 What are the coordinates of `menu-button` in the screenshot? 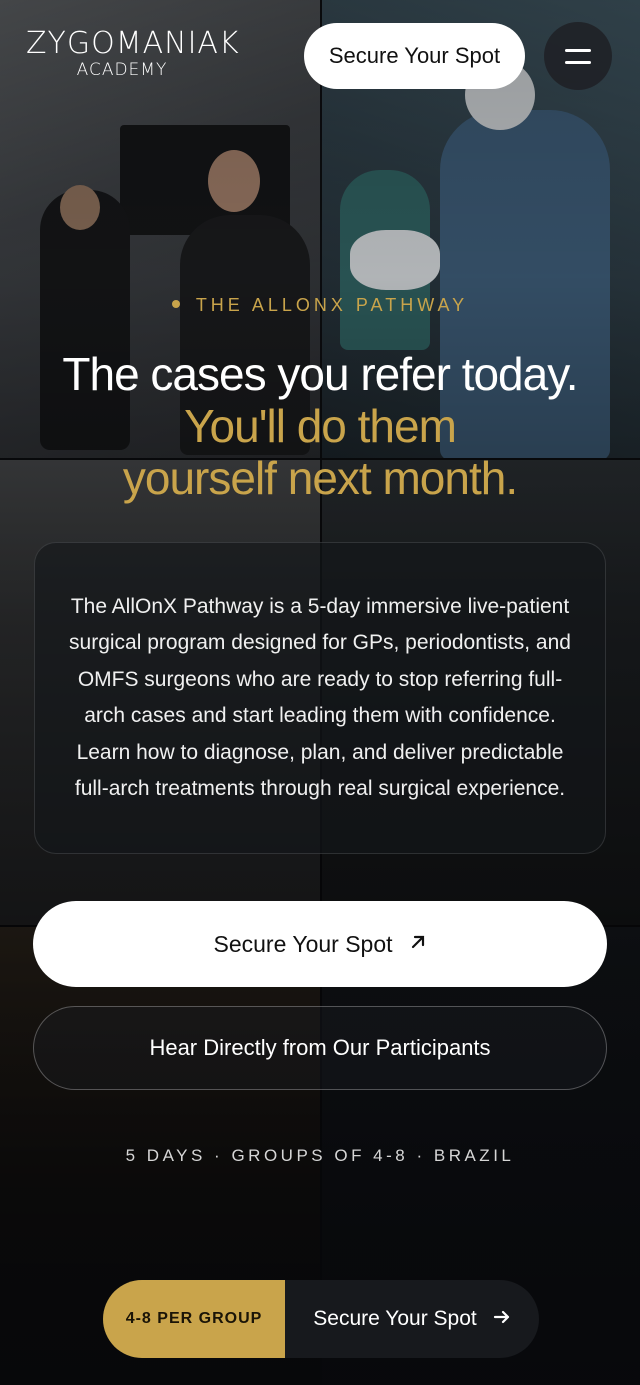 It's located at (578, 56).